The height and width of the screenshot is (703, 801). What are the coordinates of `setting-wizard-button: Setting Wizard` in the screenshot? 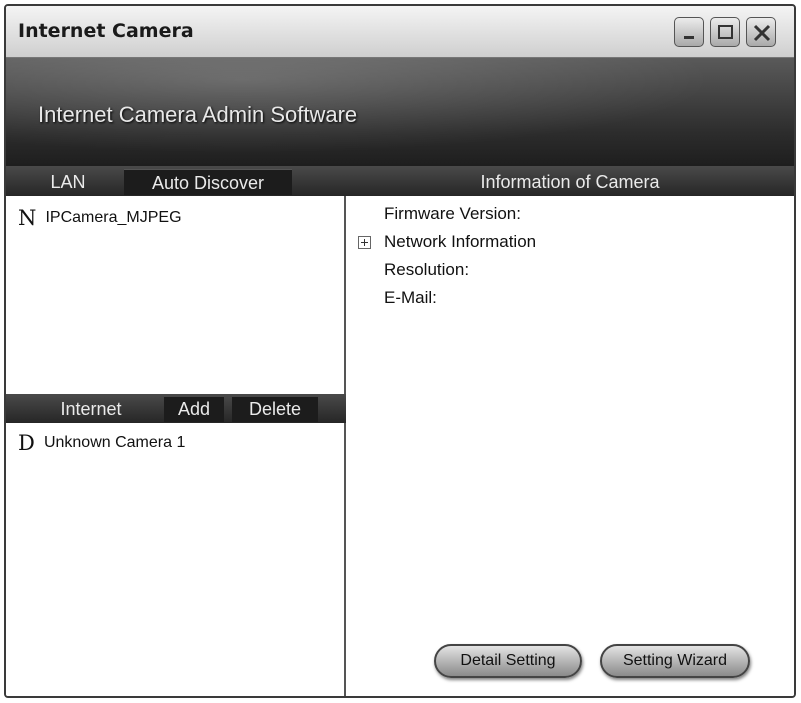 It's located at (675, 661).